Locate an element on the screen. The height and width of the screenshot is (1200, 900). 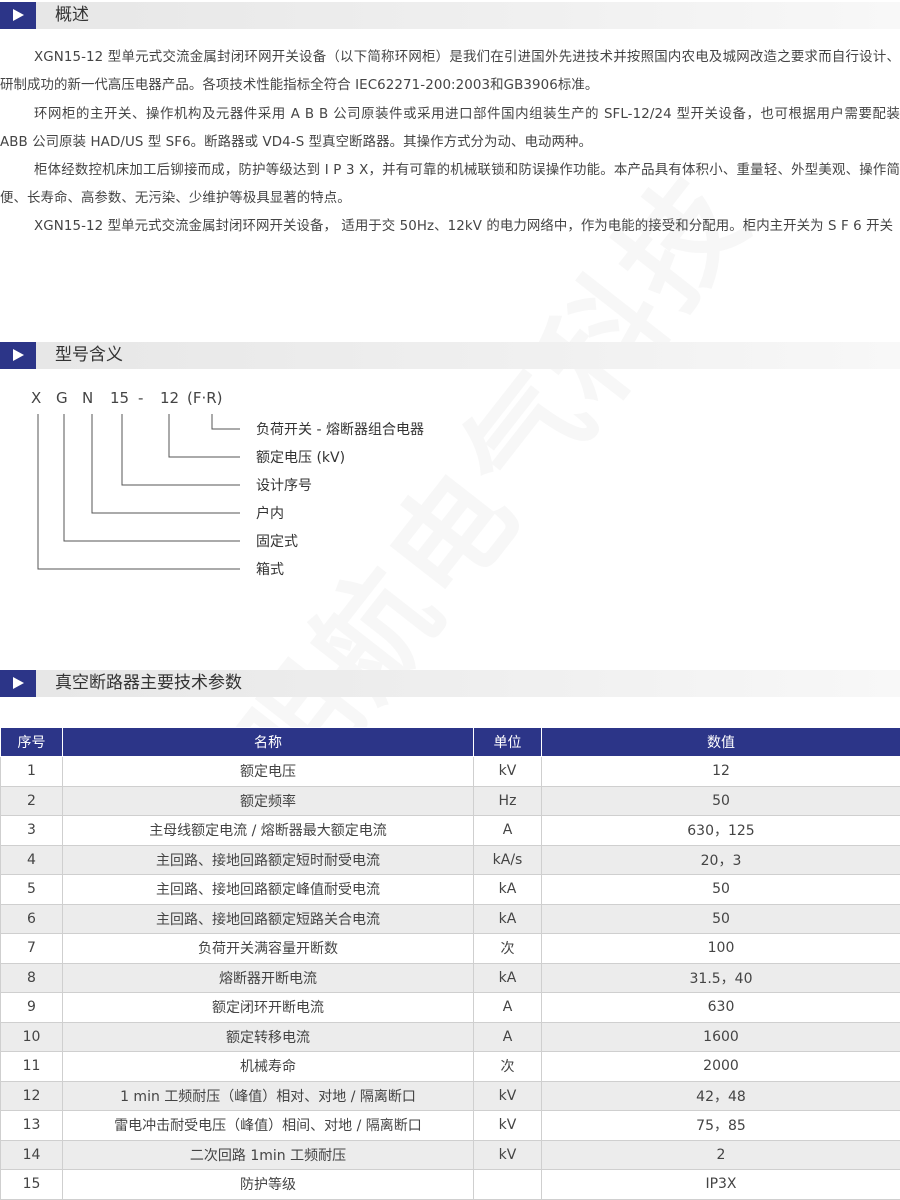
param-name: 防护等级 is located at coordinates (268, 1185).